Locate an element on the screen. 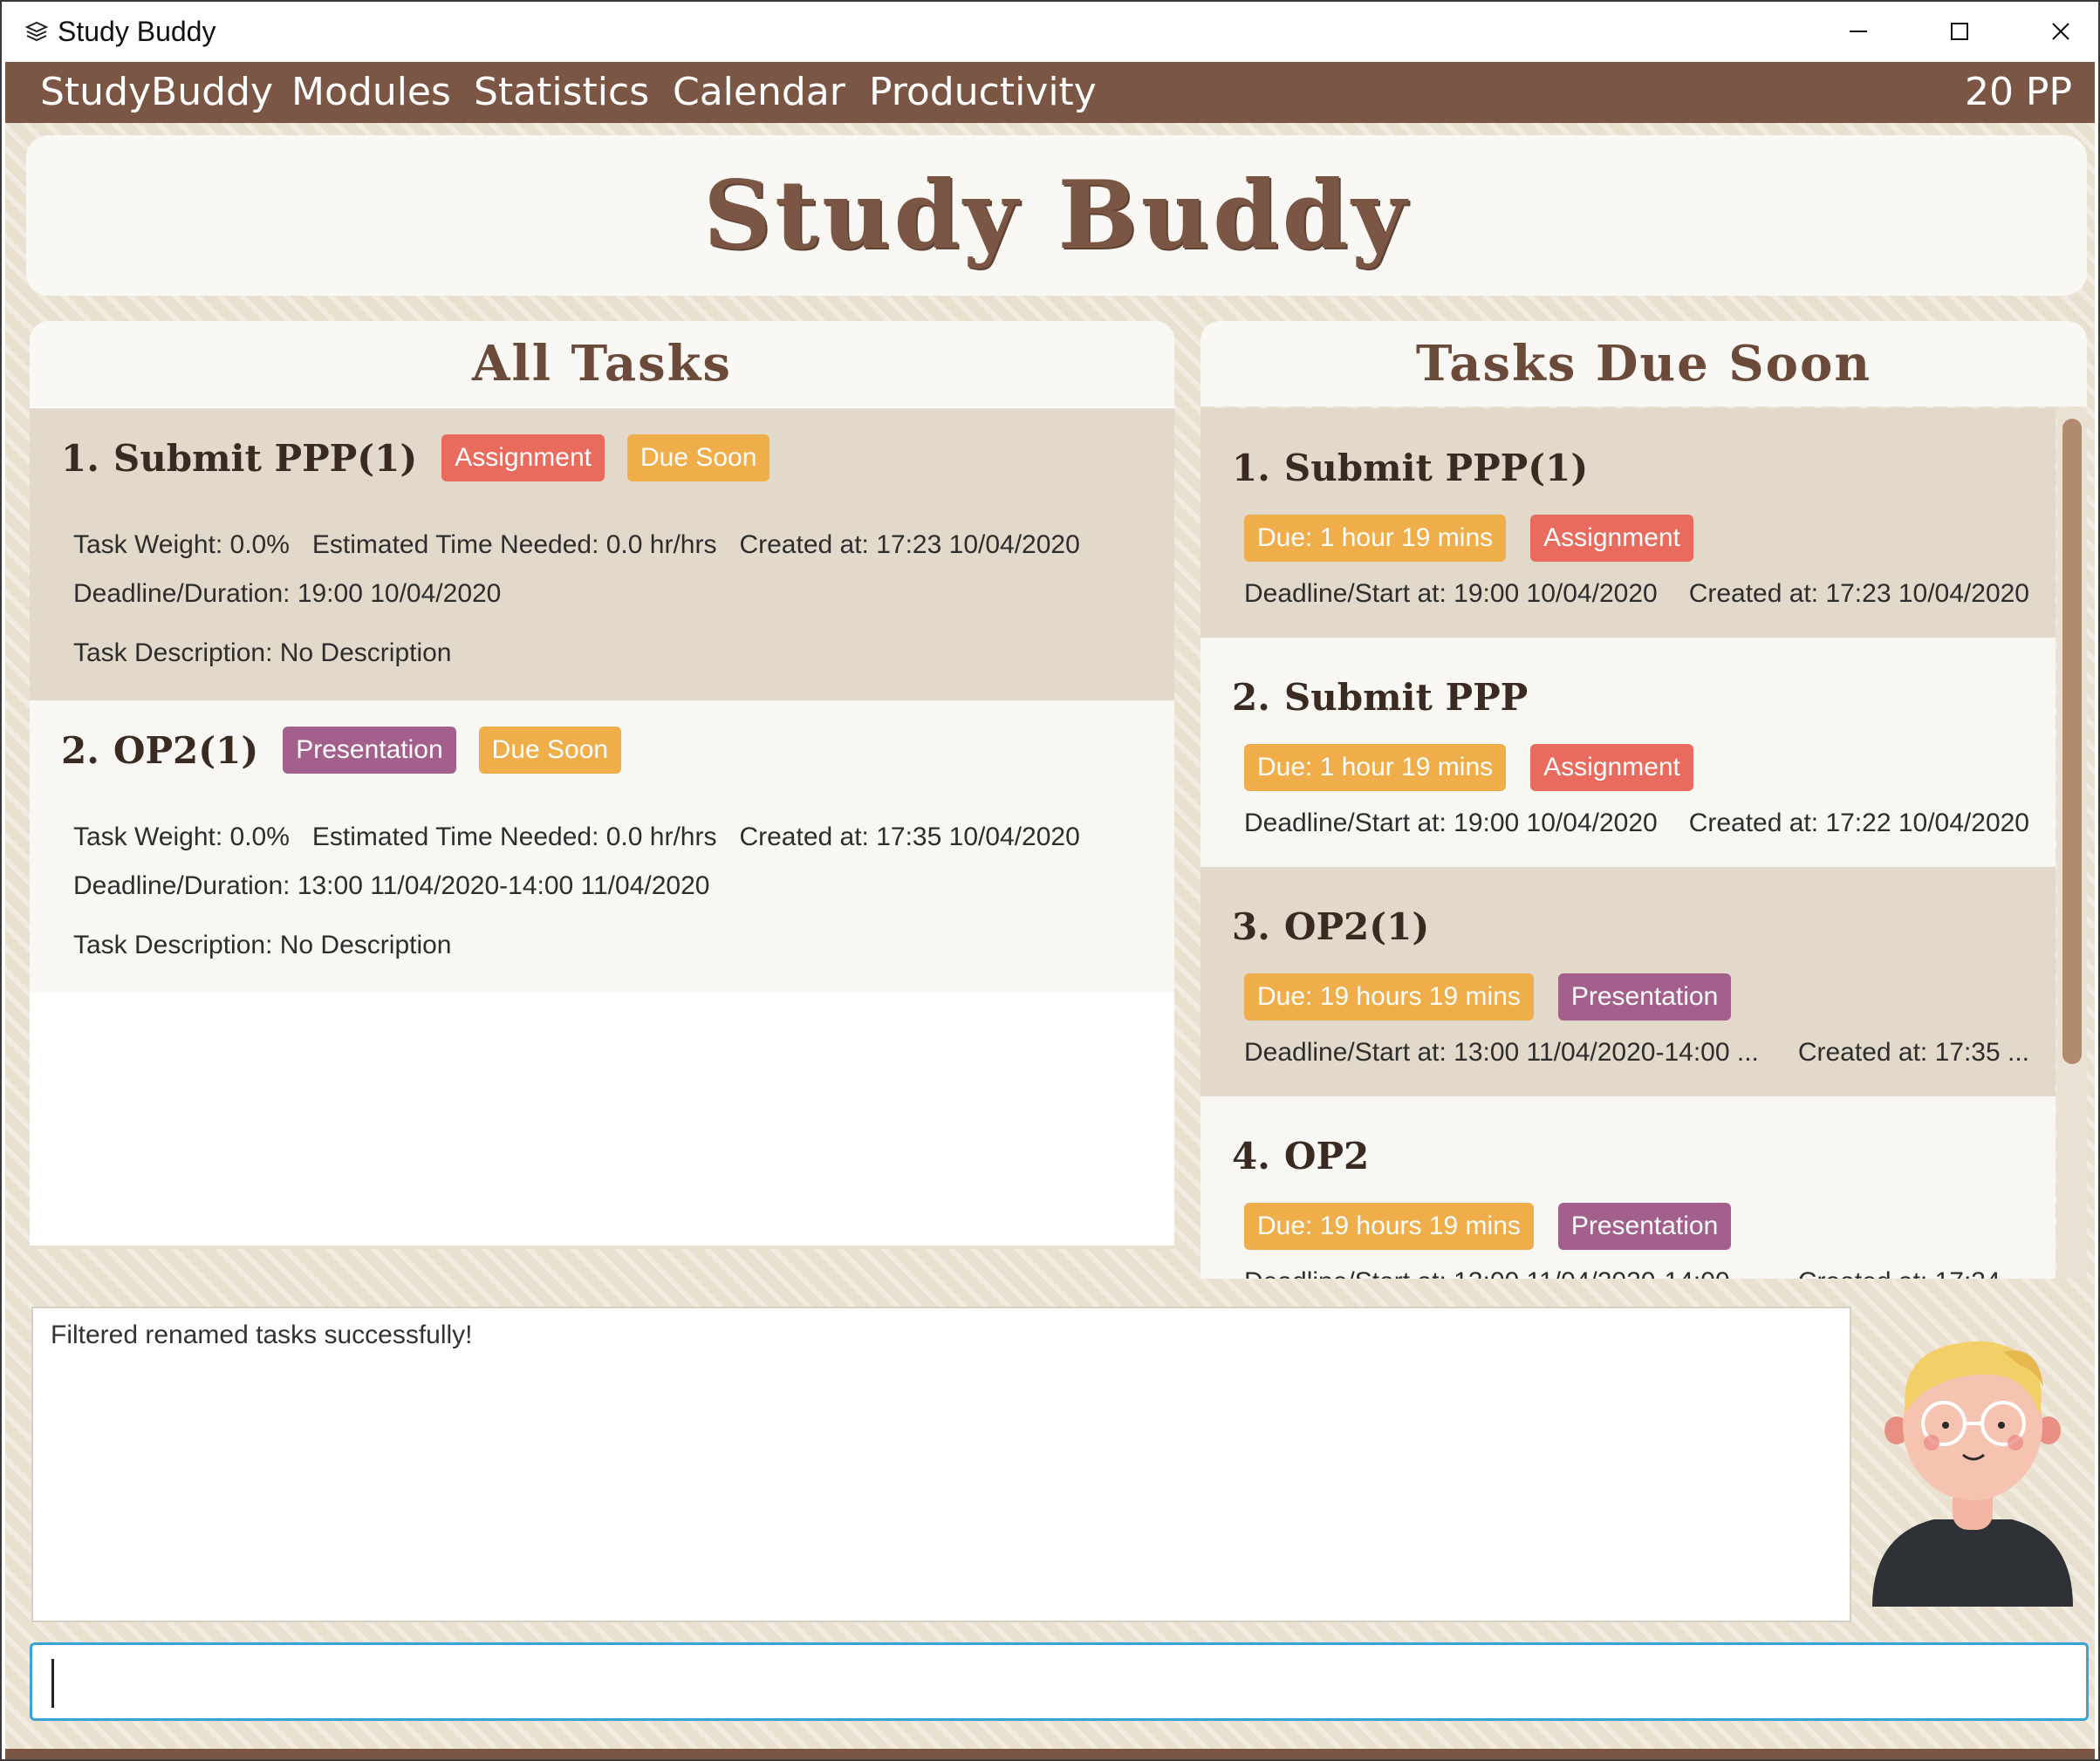  minimize-button is located at coordinates (1859, 31).